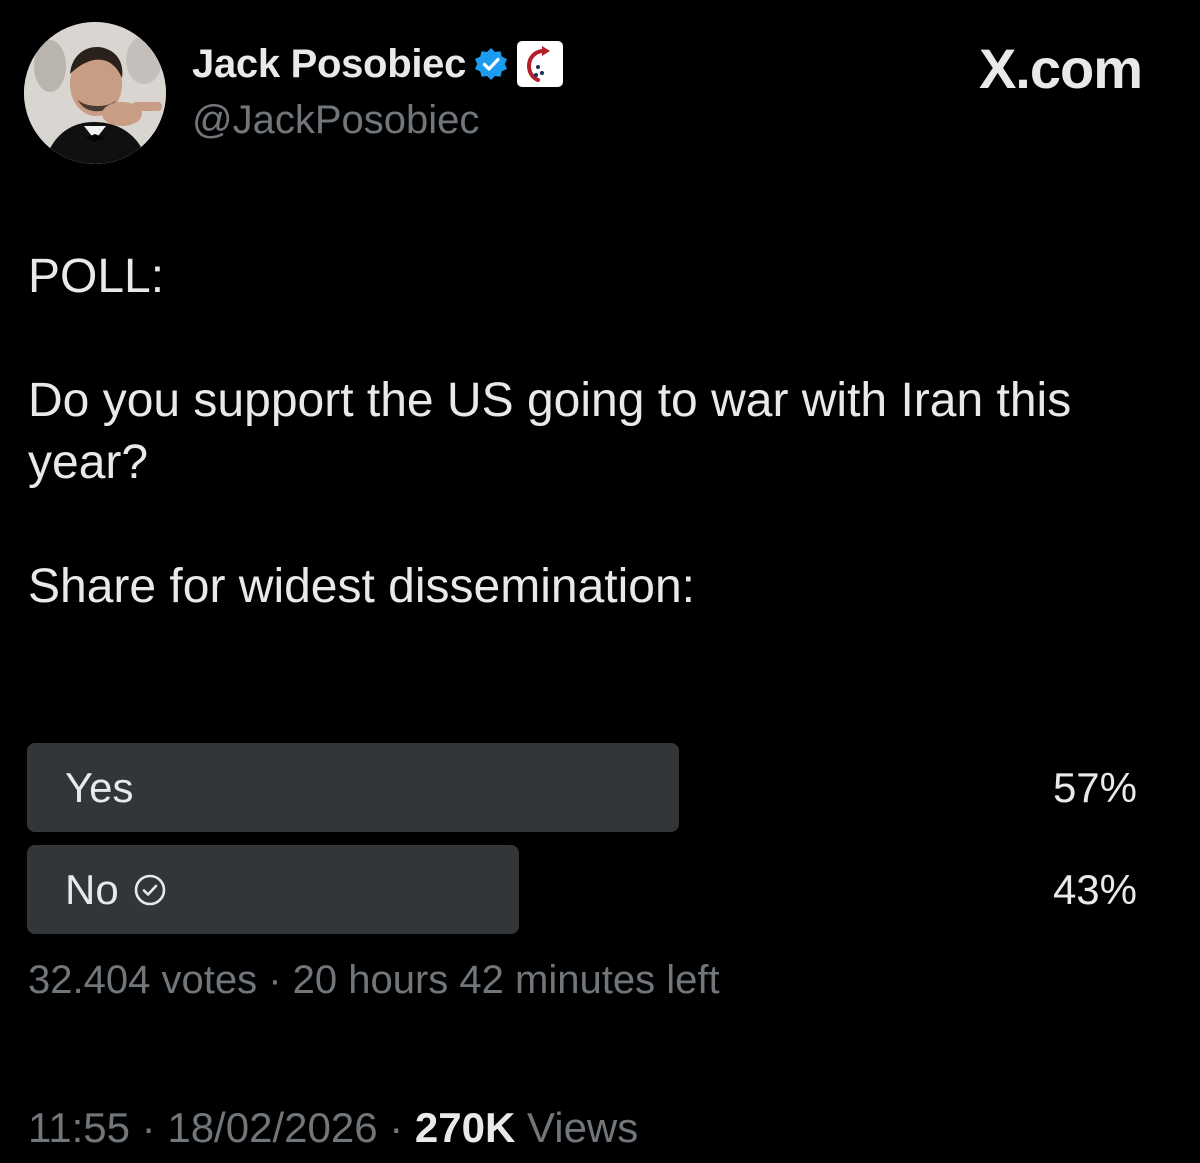 The width and height of the screenshot is (1200, 1163). I want to click on poll-option-percent: 43%, so click(1094, 889).